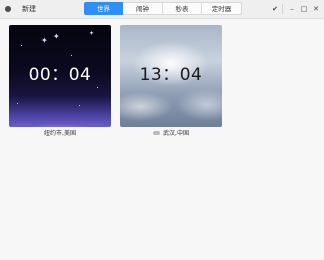  I want to click on tab-stopwatch: 秒表, so click(182, 8).